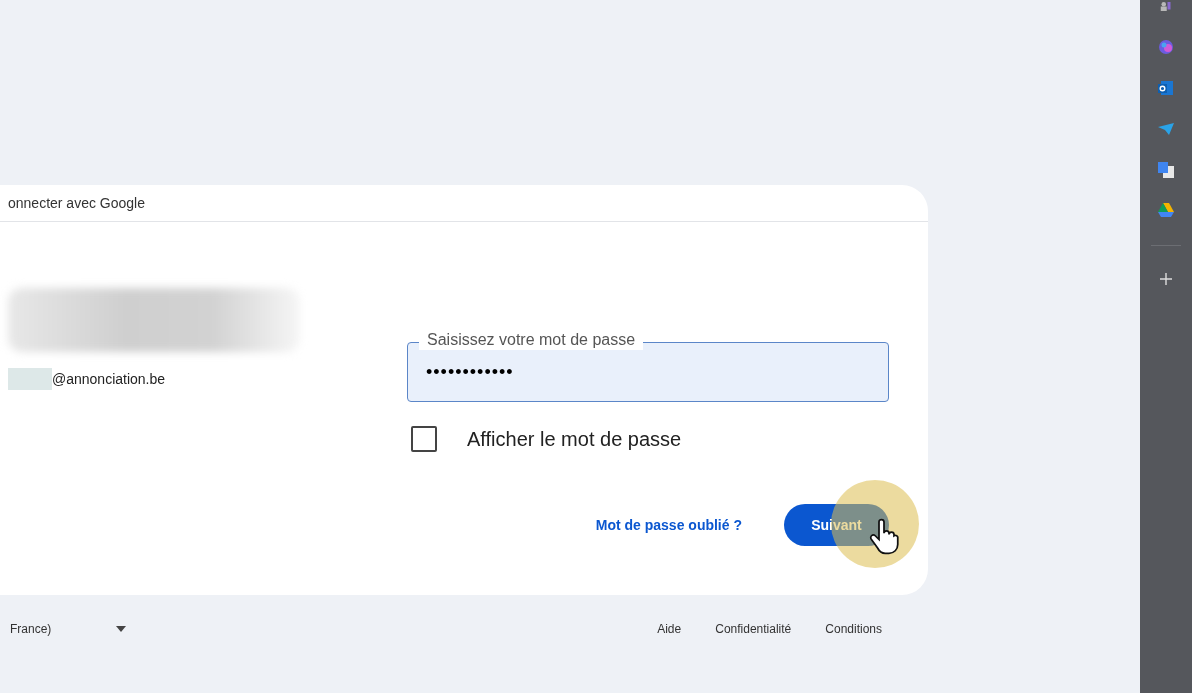 The width and height of the screenshot is (1192, 693). What do you see at coordinates (31, 629) in the screenshot?
I see `language-selector: France)` at bounding box center [31, 629].